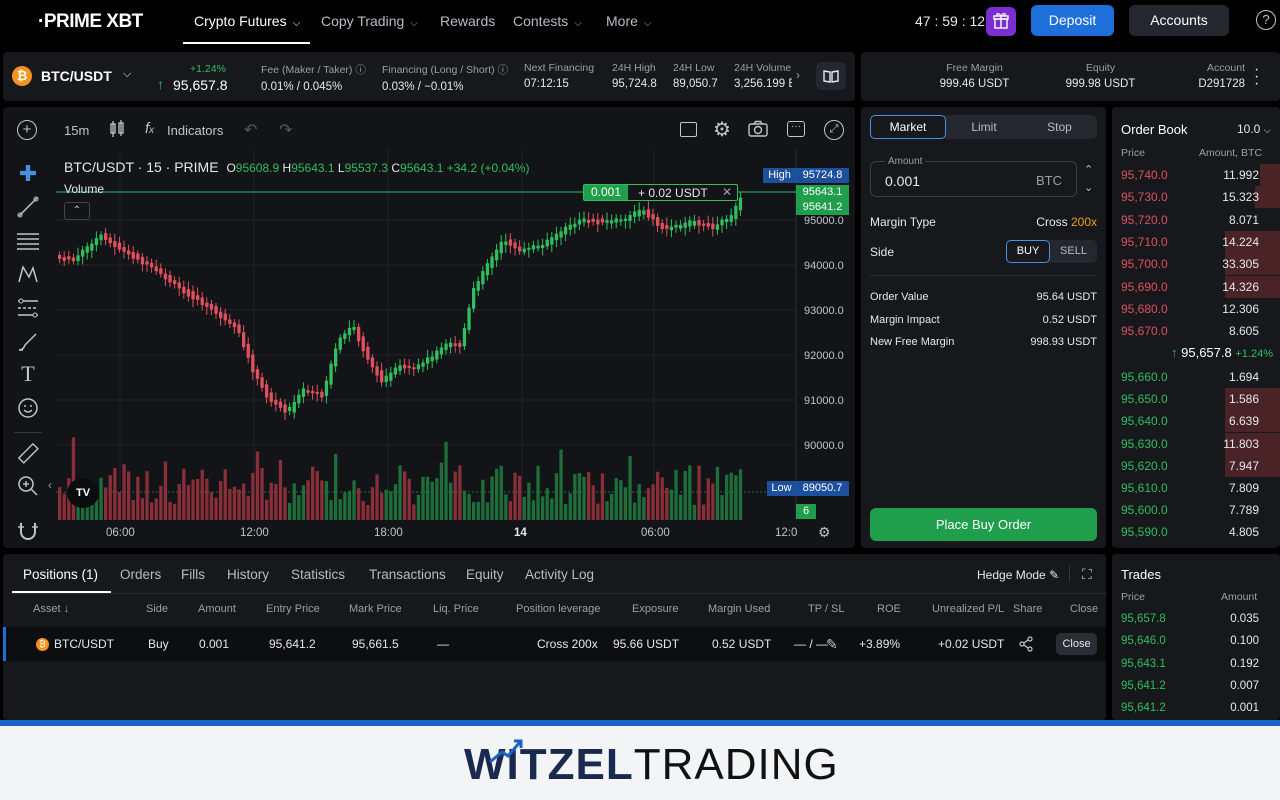 This screenshot has width=1280, height=800. Describe the element at coordinates (246, 22) in the screenshot. I see `nav-crypto-futures: Crypto Futures ⌵` at that location.